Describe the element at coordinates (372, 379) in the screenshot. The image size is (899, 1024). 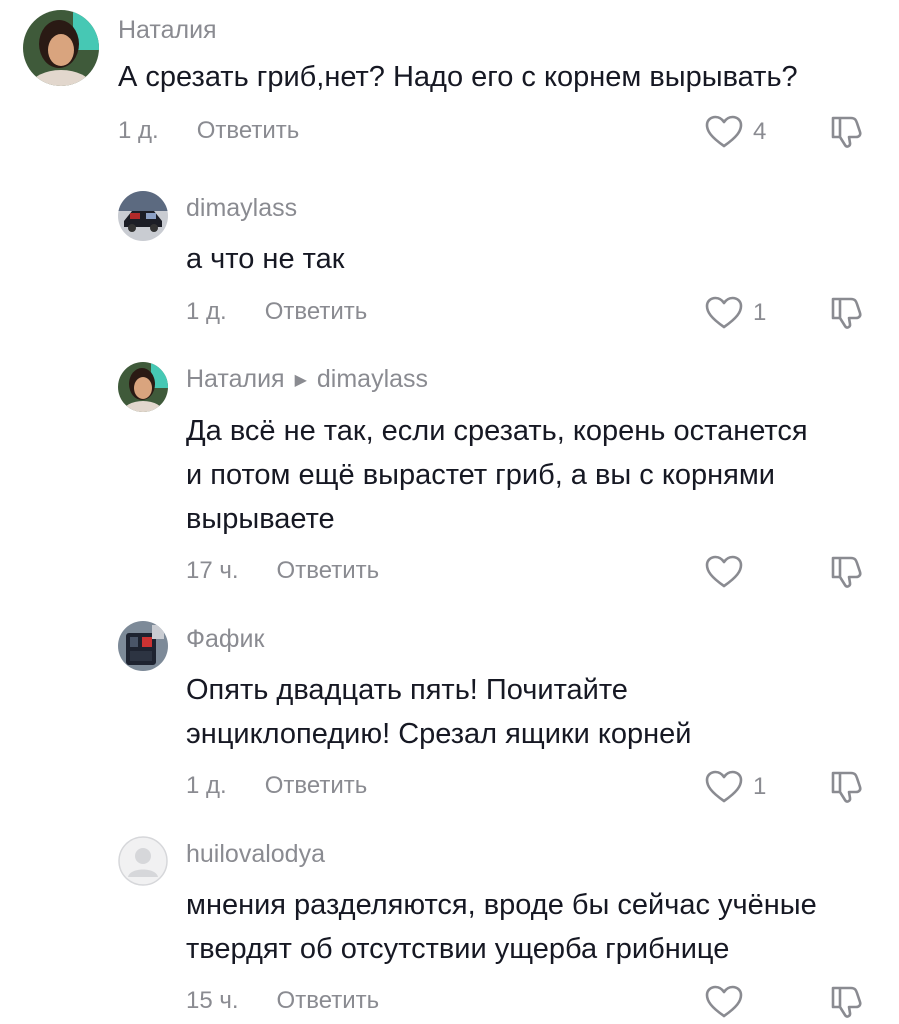
I see `reply-to-user: dimaylass` at that location.